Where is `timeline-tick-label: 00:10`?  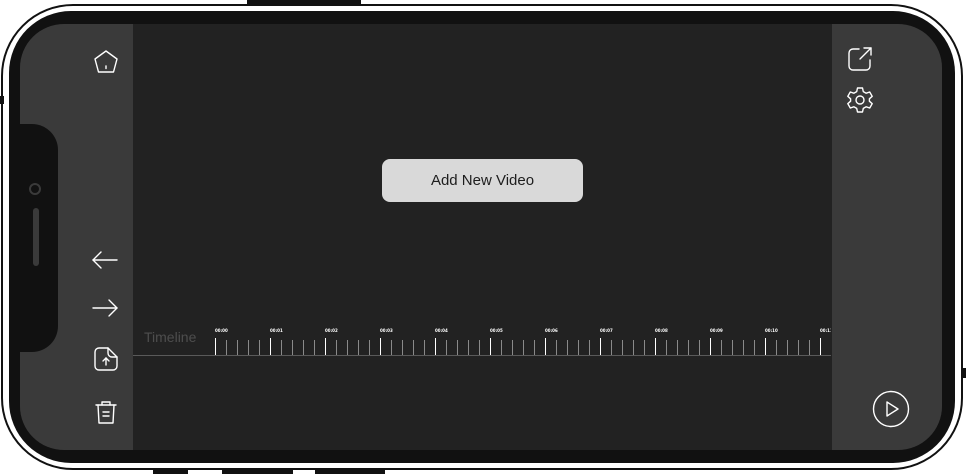
timeline-tick-label: 00:10 is located at coordinates (771, 330).